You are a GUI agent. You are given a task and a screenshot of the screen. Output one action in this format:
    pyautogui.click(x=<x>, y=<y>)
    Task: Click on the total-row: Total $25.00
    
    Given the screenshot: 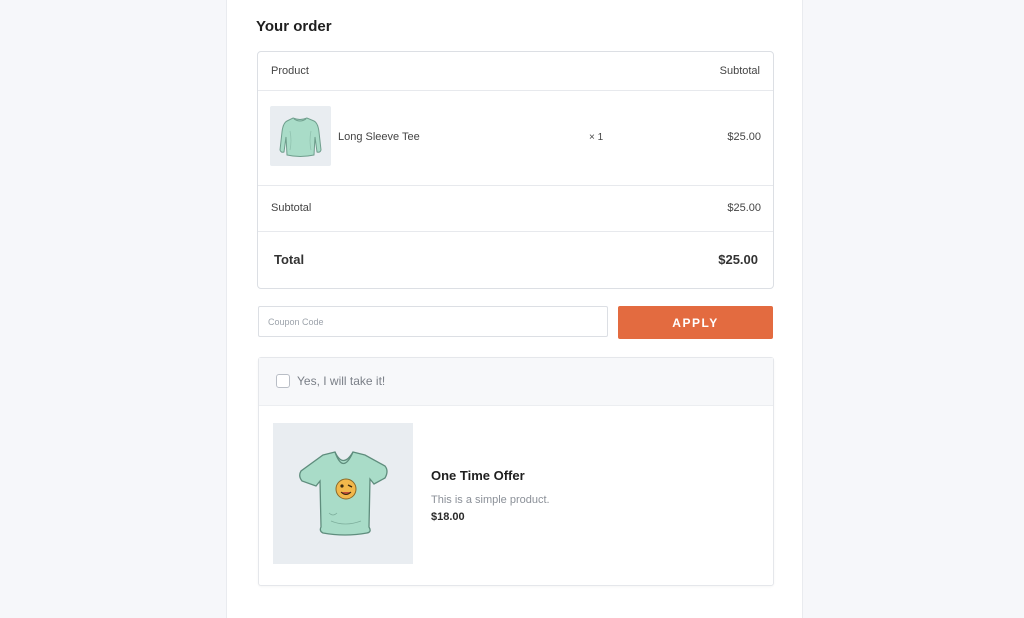 What is the action you would take?
    pyautogui.click(x=515, y=260)
    